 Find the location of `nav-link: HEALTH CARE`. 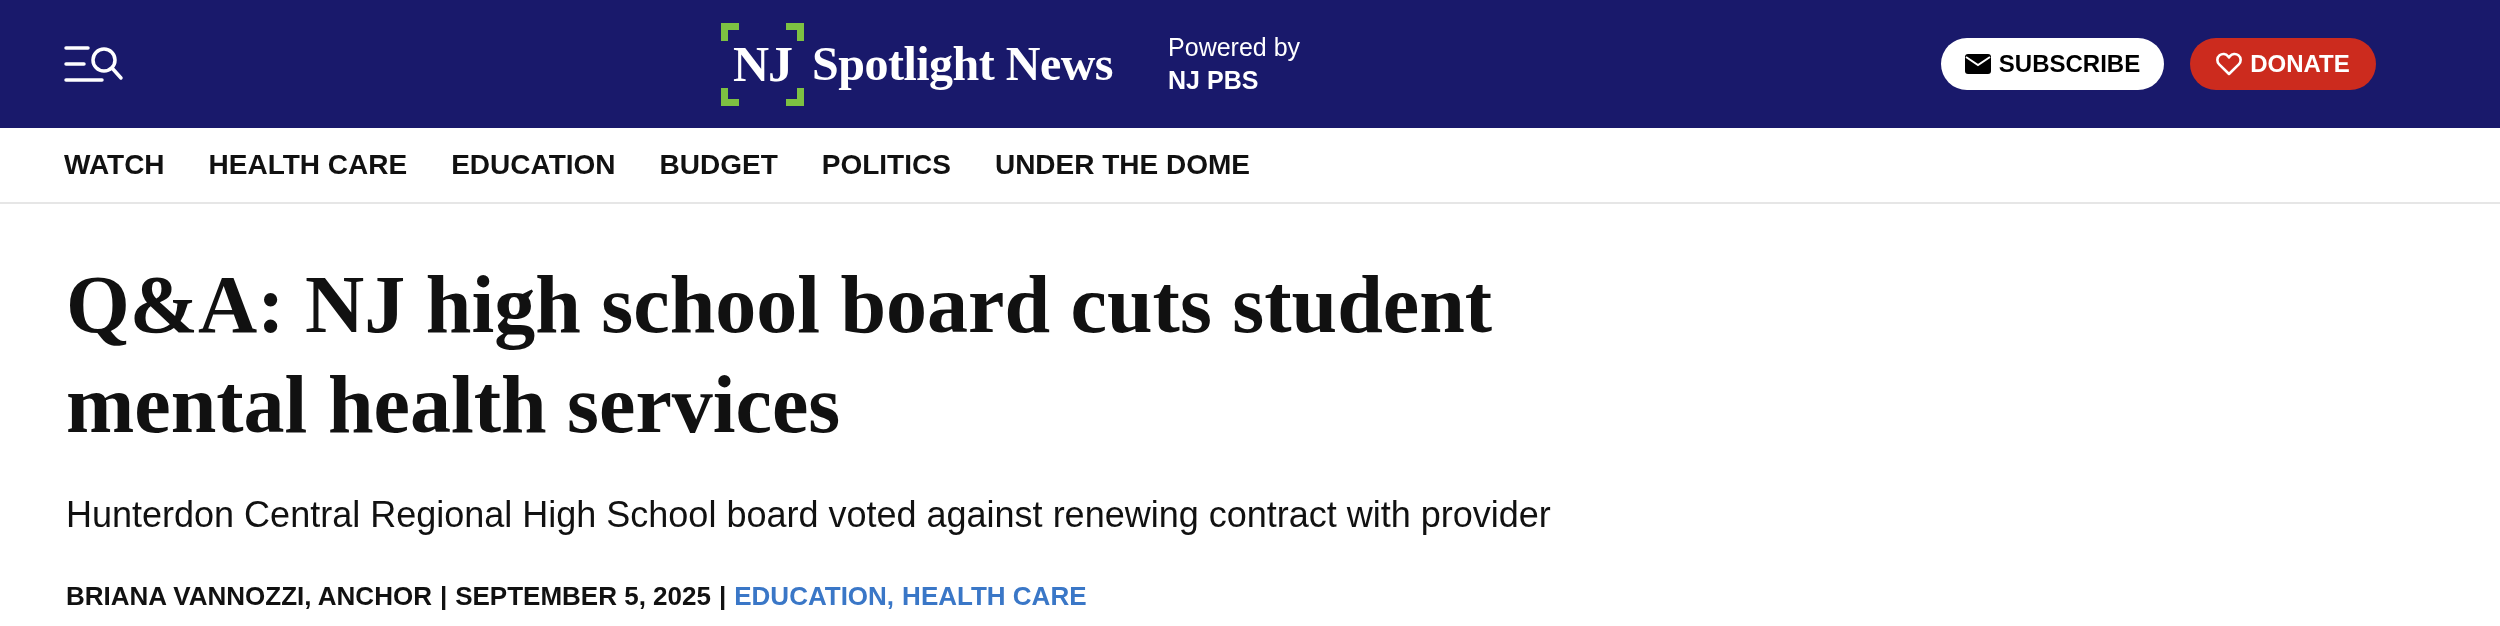

nav-link: HEALTH CARE is located at coordinates (308, 165).